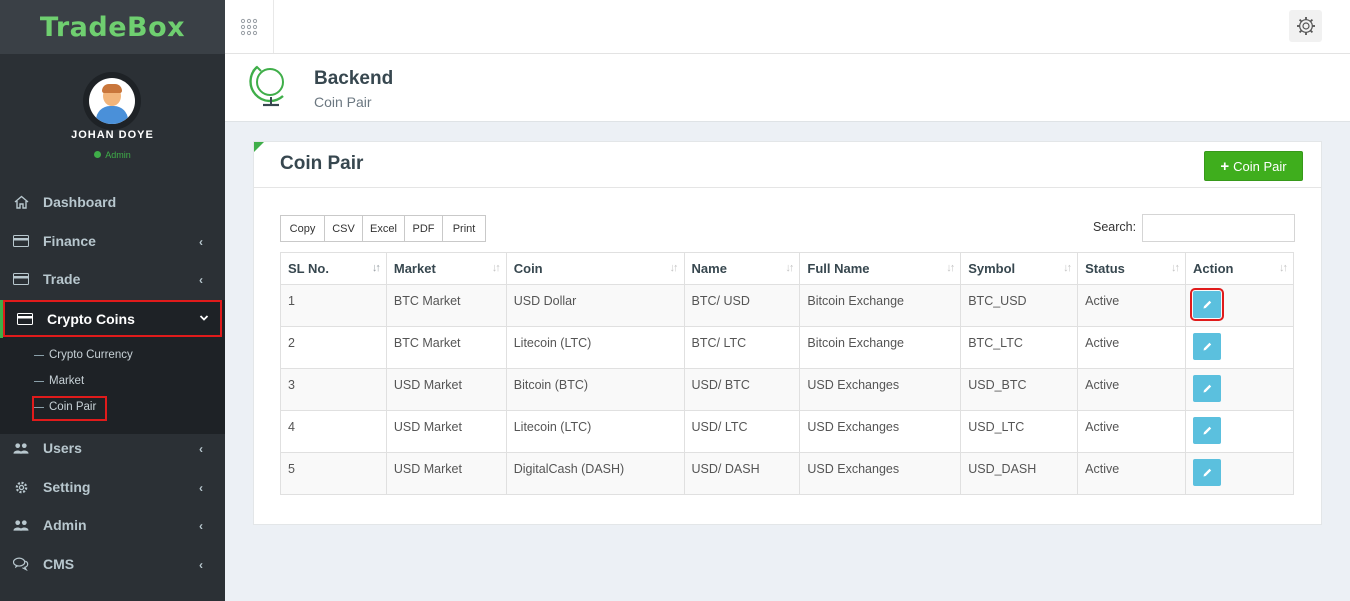  I want to click on cell-name: BTC/ USD, so click(742, 305).